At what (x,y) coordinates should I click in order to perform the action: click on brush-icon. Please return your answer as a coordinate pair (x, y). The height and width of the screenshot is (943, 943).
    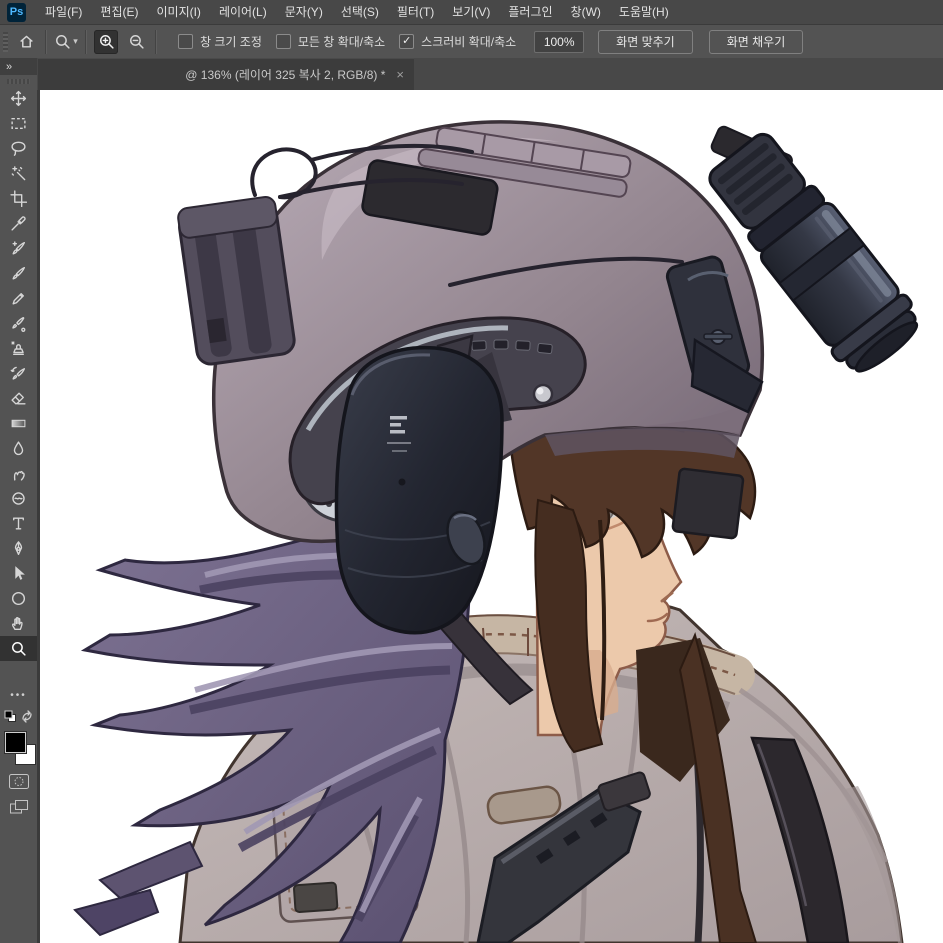
    Looking at the image, I should click on (19, 273).